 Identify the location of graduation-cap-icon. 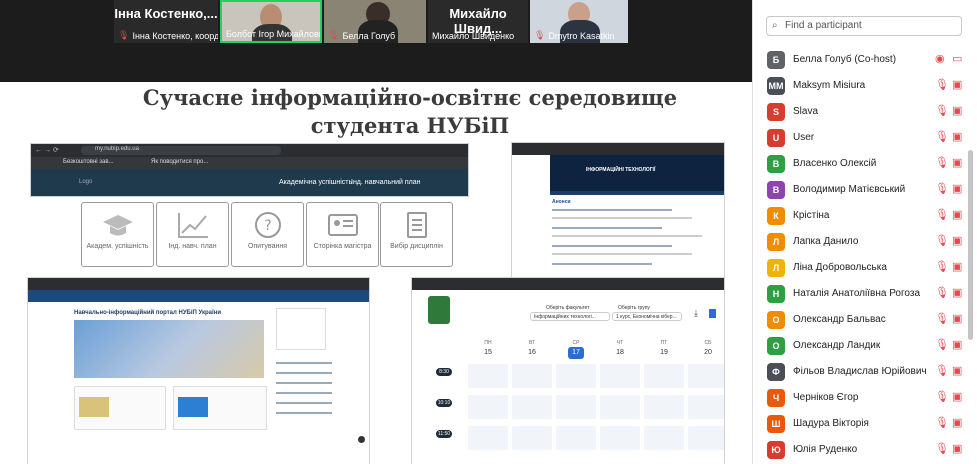
(117, 225).